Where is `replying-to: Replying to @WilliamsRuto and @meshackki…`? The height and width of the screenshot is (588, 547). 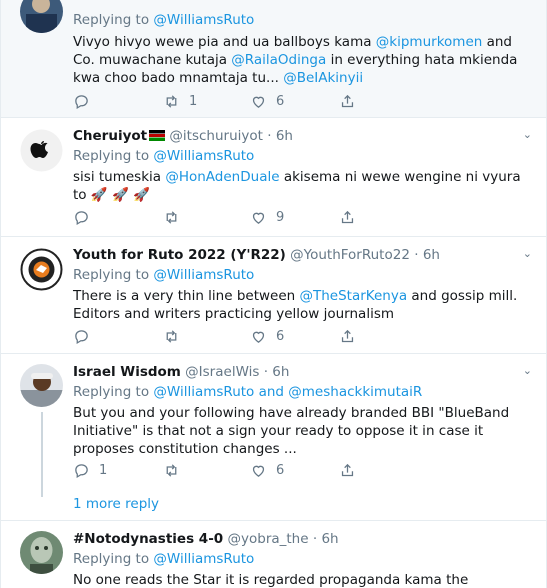
replying-to: Replying to @WilliamsRuto and @meshackki… is located at coordinates (302, 392).